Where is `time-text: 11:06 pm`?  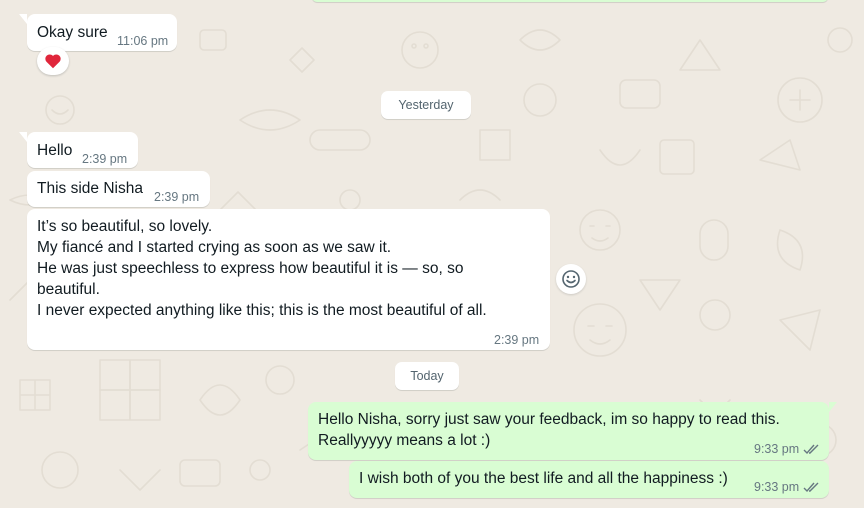
time-text: 11:06 pm is located at coordinates (143, 41).